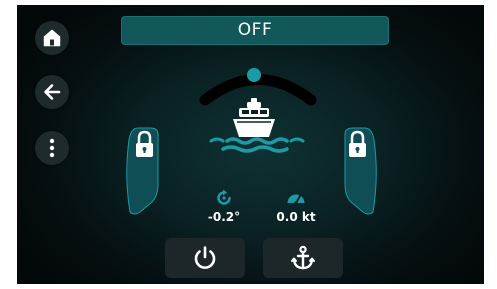  I want to click on heading-readout: -0.2°, so click(224, 206).